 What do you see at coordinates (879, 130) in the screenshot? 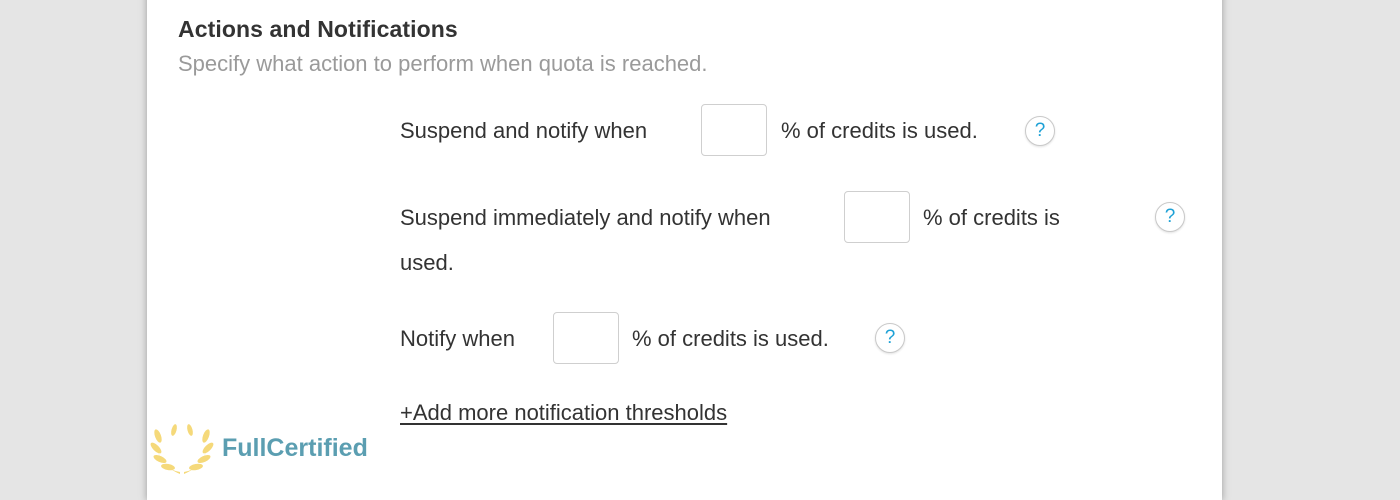
I see `suspend-notify-suffix: % of credits is used.` at bounding box center [879, 130].